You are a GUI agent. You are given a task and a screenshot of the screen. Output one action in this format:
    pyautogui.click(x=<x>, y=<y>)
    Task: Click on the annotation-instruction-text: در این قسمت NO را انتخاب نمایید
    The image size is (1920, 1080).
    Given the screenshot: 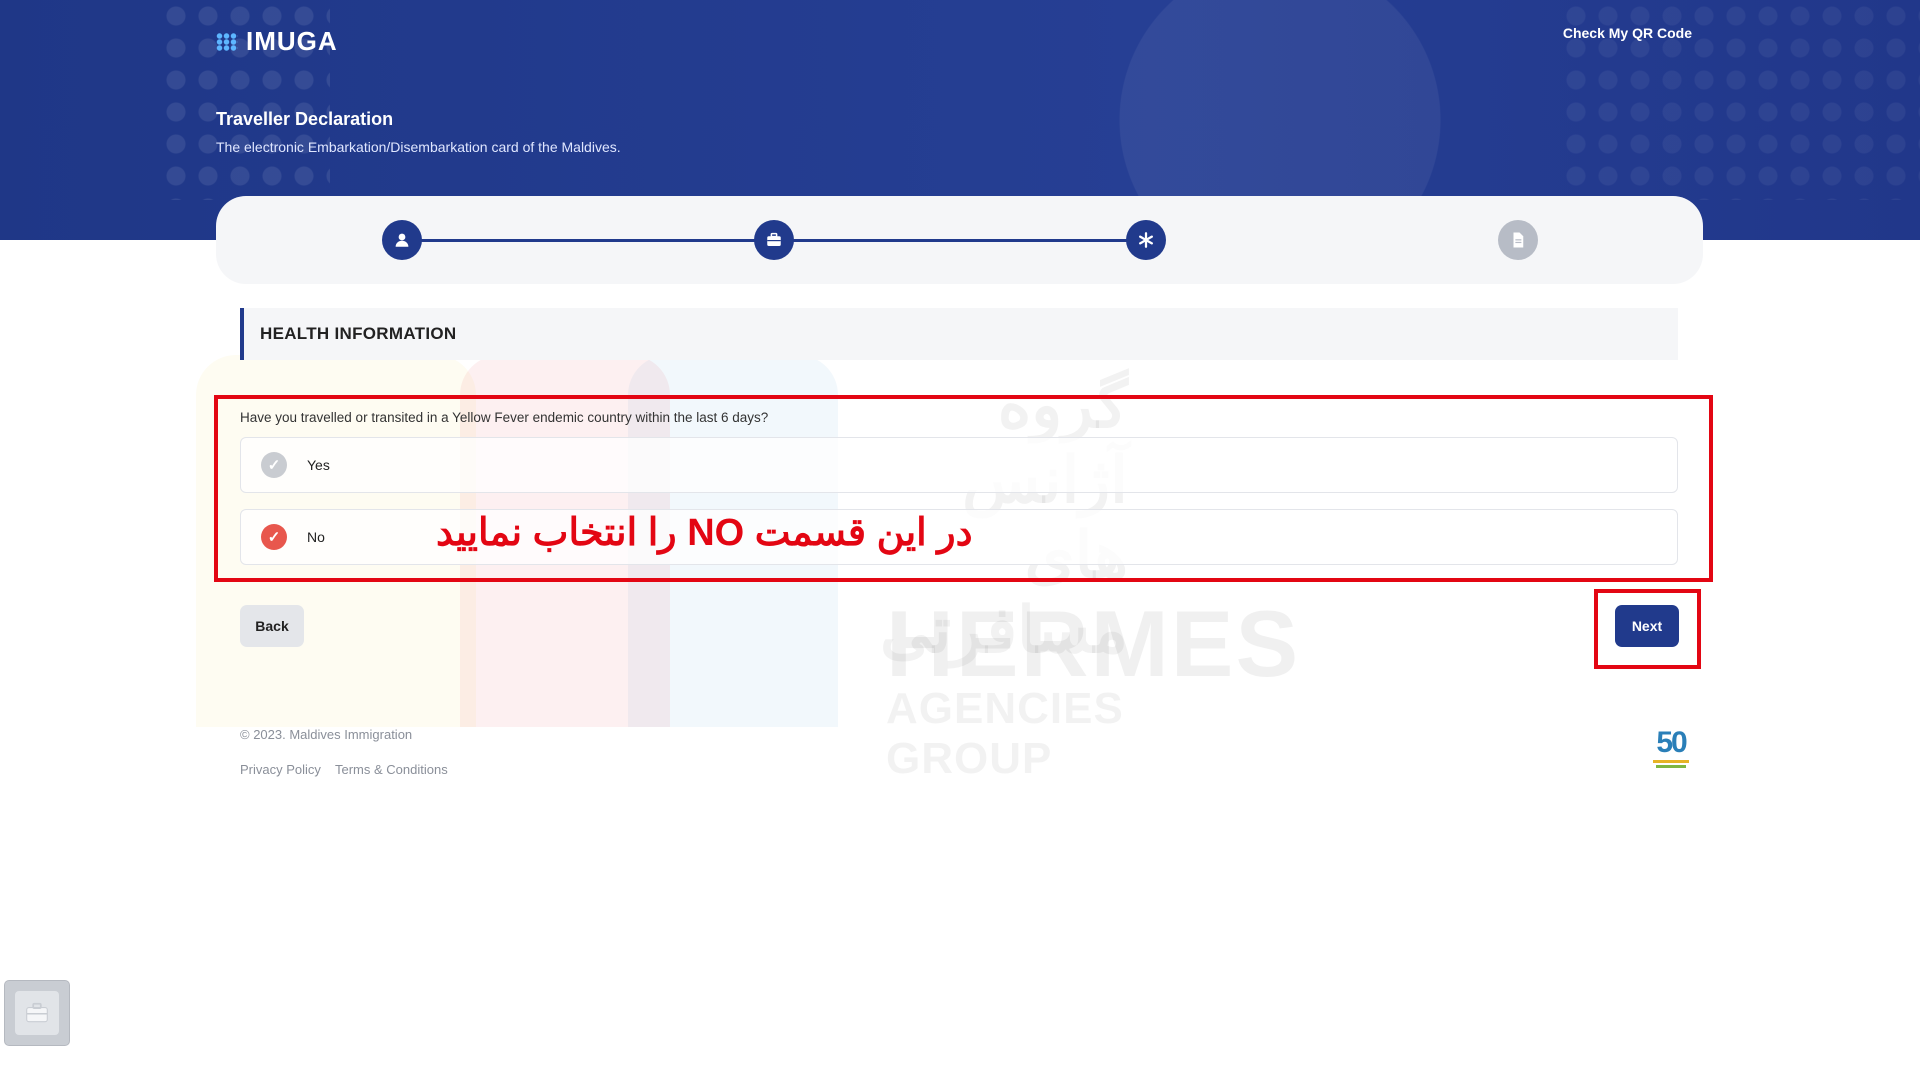 What is the action you would take?
    pyautogui.click(x=704, y=533)
    